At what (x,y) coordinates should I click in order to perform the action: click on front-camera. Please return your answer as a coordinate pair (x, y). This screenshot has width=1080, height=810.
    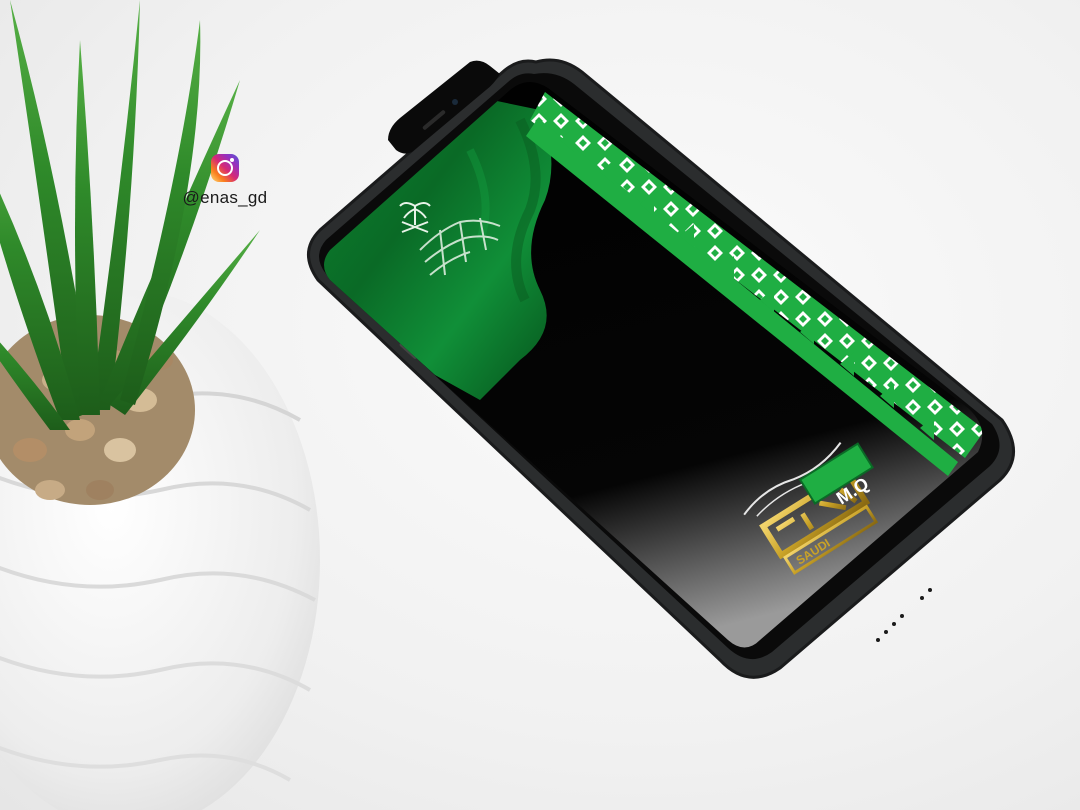
    Looking at the image, I should click on (455, 102).